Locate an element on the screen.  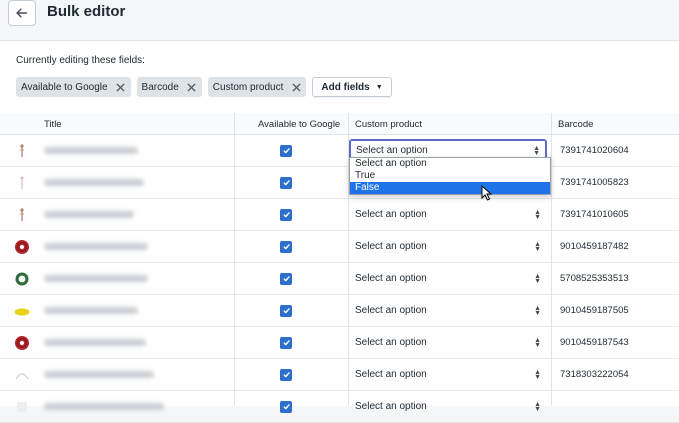
barcode-cell: 7391741010605 is located at coordinates (615, 214).